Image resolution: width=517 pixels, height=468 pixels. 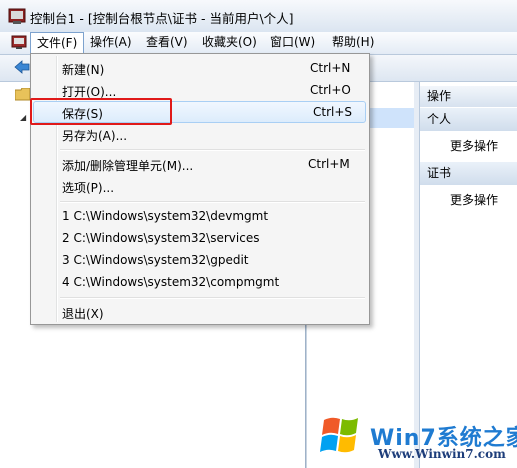 What do you see at coordinates (468, 173) in the screenshot?
I see `actions-section-certificates: 证书` at bounding box center [468, 173].